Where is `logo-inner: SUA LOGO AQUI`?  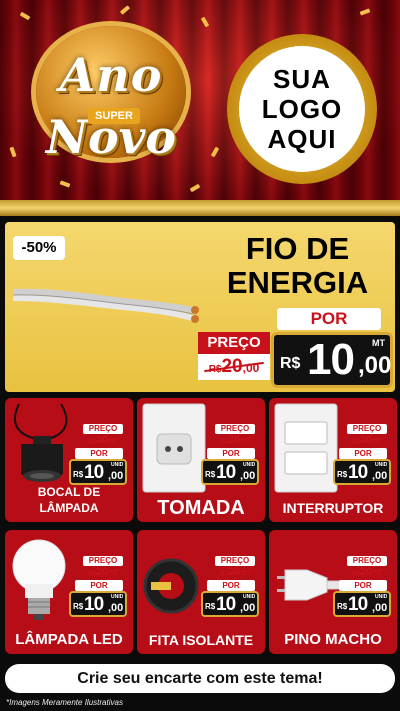
logo-inner: SUA LOGO AQUI is located at coordinates (302, 109).